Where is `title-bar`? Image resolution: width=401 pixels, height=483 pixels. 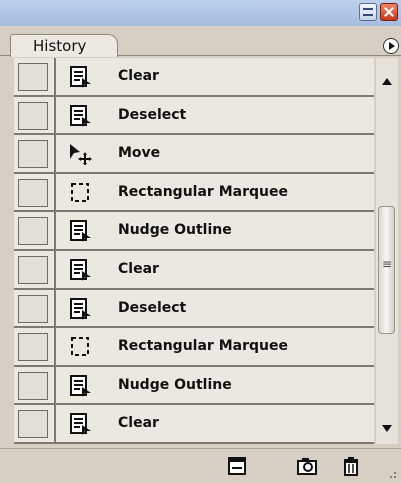
title-bar is located at coordinates (200, 13).